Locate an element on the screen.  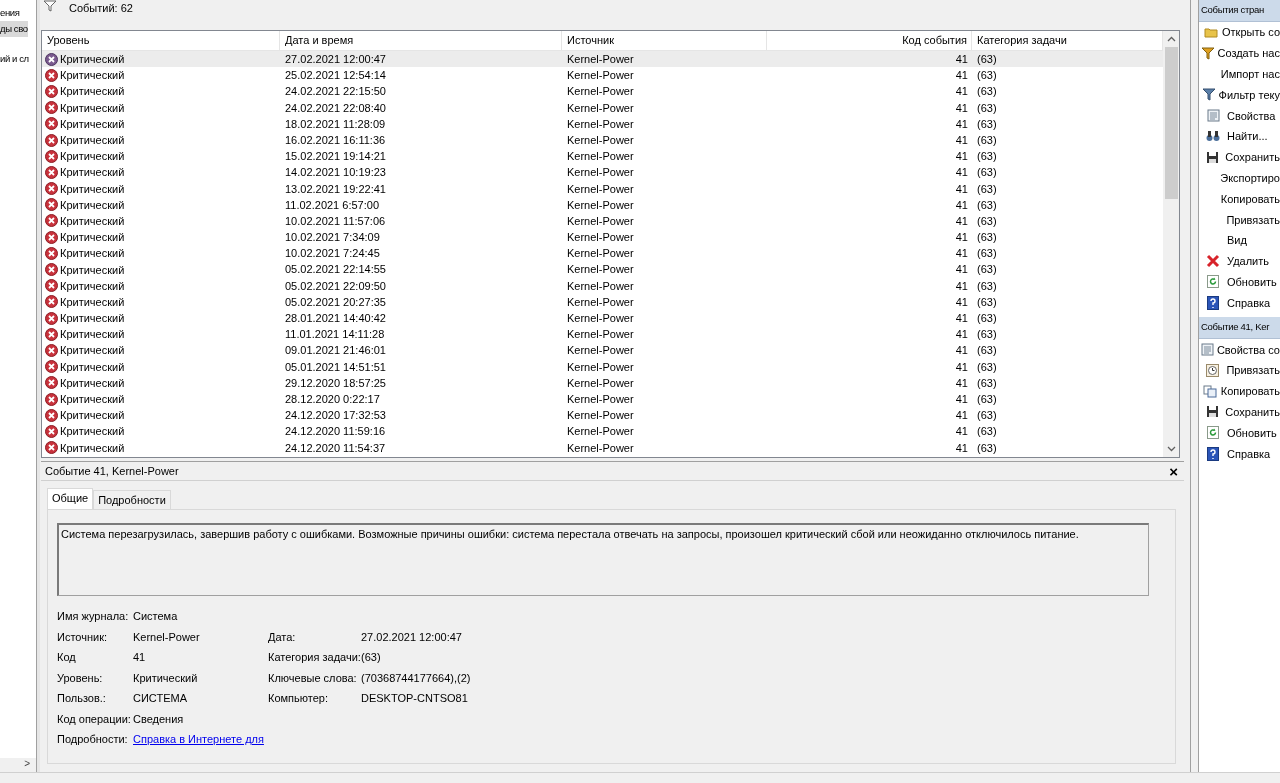
event-row: Критический 10.02.2021 7:24:45 Kernel-Power 41 (63) is located at coordinates (602, 253).